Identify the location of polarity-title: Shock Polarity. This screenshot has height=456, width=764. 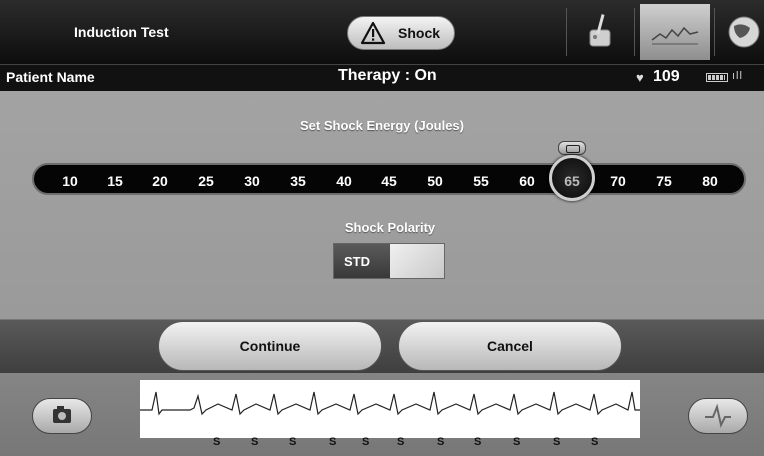
(390, 227).